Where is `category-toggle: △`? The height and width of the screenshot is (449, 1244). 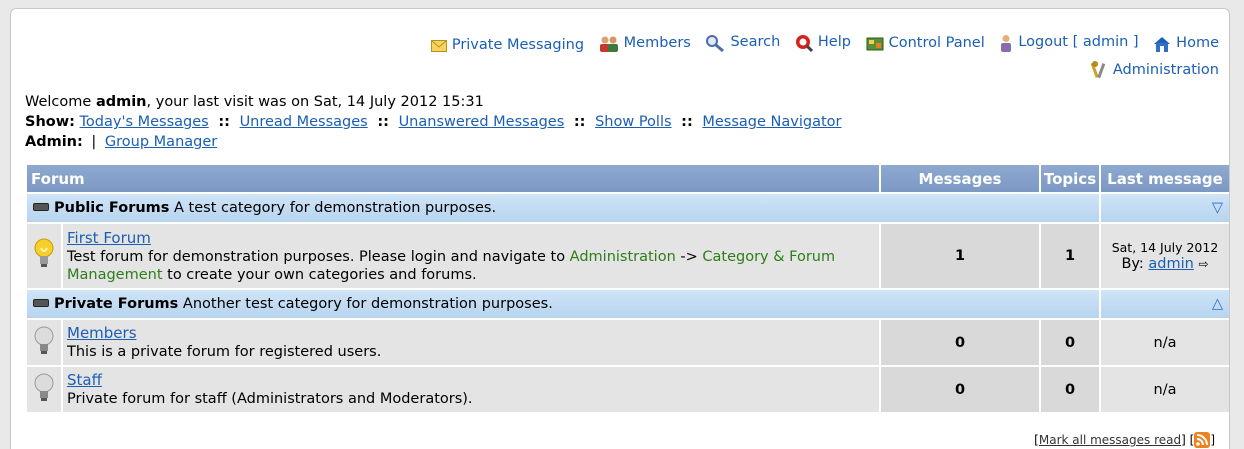
category-toggle: △ is located at coordinates (1165, 304).